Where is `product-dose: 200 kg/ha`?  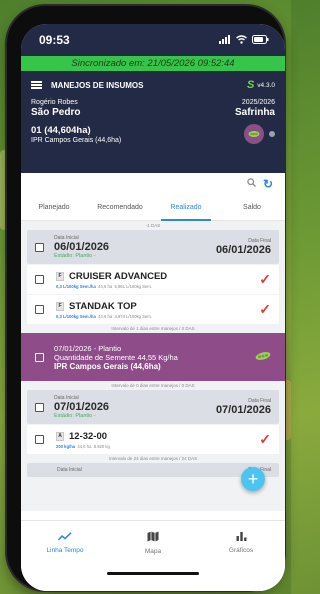 product-dose: 200 kg/ha is located at coordinates (66, 446).